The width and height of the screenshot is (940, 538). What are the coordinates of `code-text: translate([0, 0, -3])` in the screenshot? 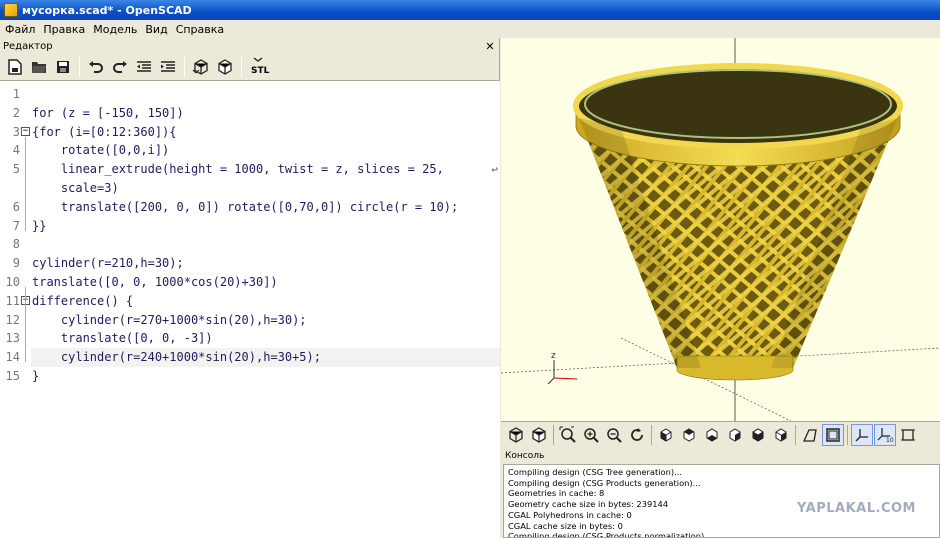 It's located at (122, 338).